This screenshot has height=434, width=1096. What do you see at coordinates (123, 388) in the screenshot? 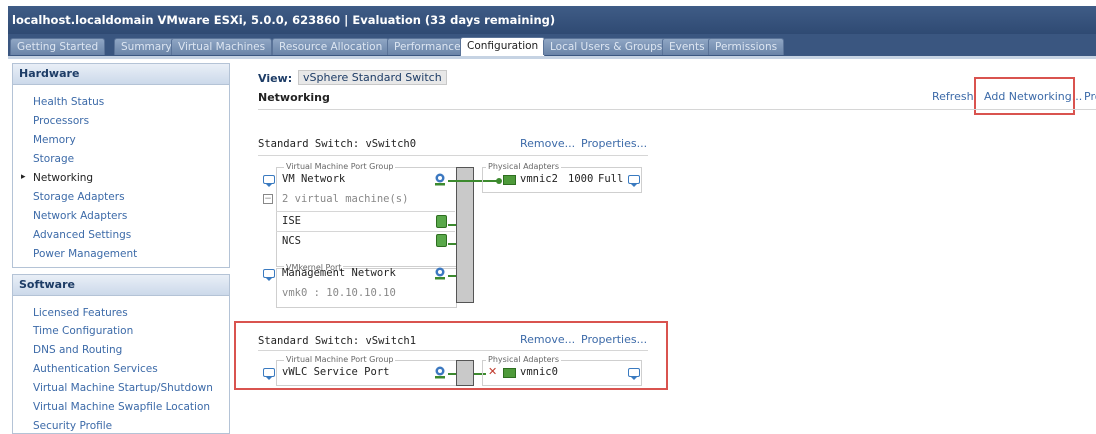
I see `nav-vm-startup-shutdown: Virtual Machine Startup/Shutdown` at bounding box center [123, 388].